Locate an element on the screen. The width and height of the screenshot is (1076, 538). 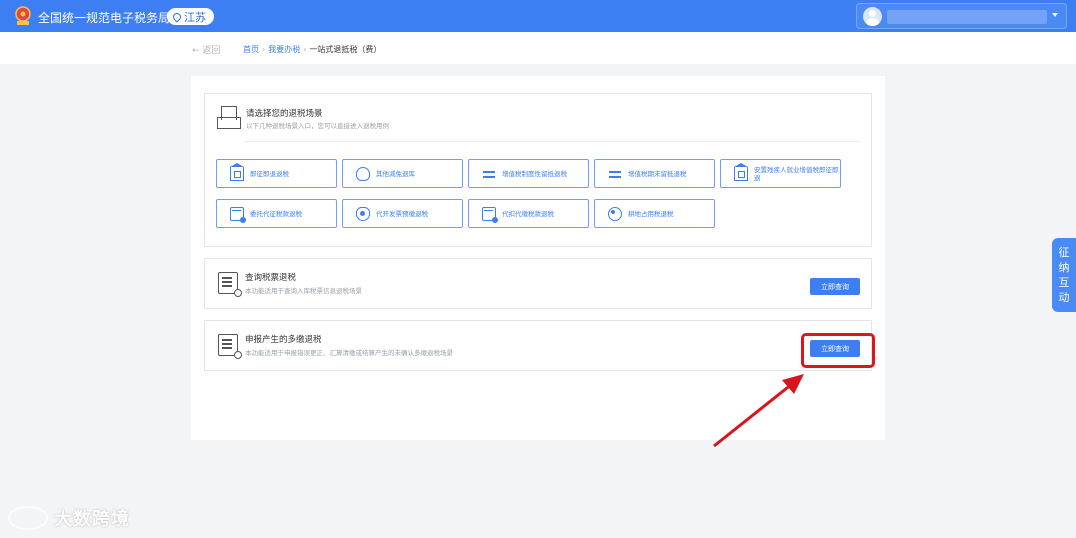
region-label: 江苏 is located at coordinates (195, 17).